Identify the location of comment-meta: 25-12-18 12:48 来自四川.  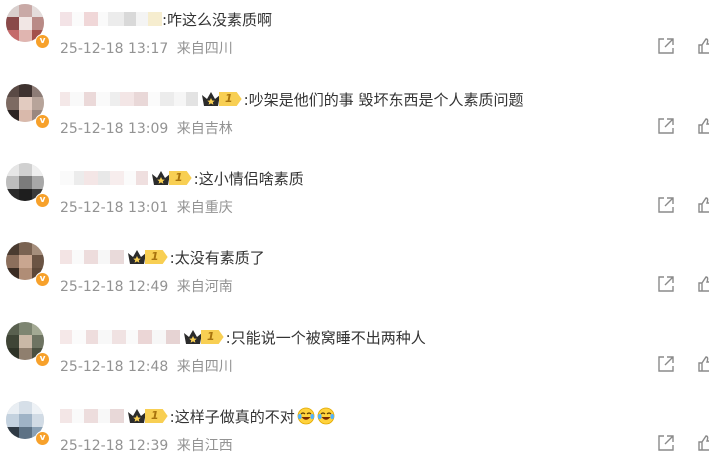
(146, 366).